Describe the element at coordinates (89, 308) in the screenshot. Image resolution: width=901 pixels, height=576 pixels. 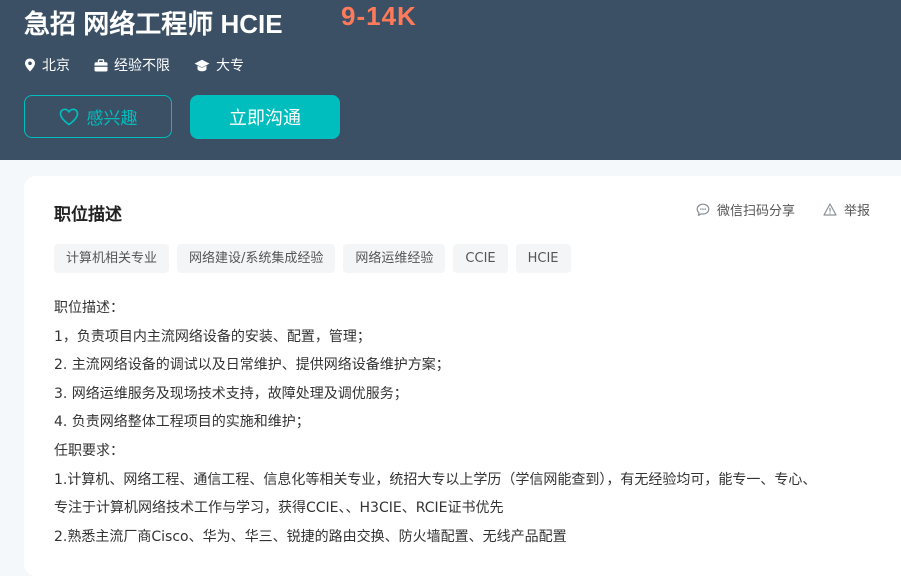
I see `description-line: 职位描述：` at that location.